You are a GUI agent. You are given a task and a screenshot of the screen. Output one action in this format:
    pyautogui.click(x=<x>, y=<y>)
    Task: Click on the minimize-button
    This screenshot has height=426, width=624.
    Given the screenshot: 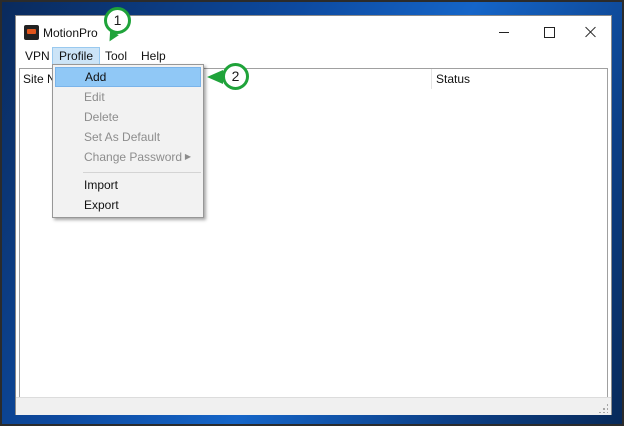 What is the action you would take?
    pyautogui.click(x=504, y=32)
    